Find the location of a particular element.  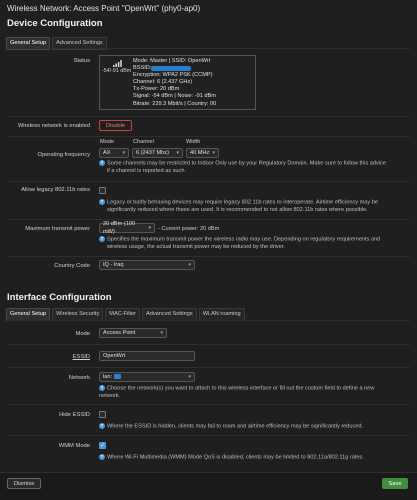

txpower-label: Maximum transmit power is located at coordinates (57, 229).